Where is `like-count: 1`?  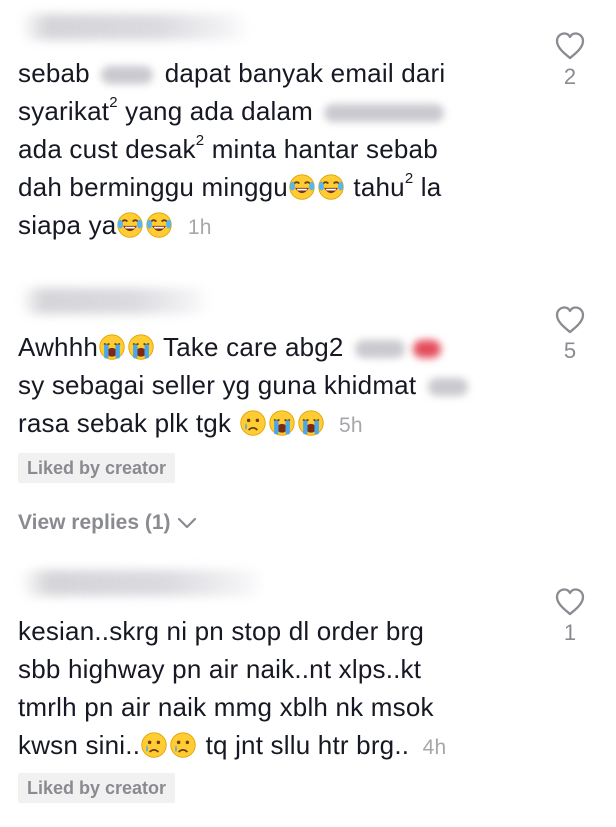 like-count: 1 is located at coordinates (570, 632).